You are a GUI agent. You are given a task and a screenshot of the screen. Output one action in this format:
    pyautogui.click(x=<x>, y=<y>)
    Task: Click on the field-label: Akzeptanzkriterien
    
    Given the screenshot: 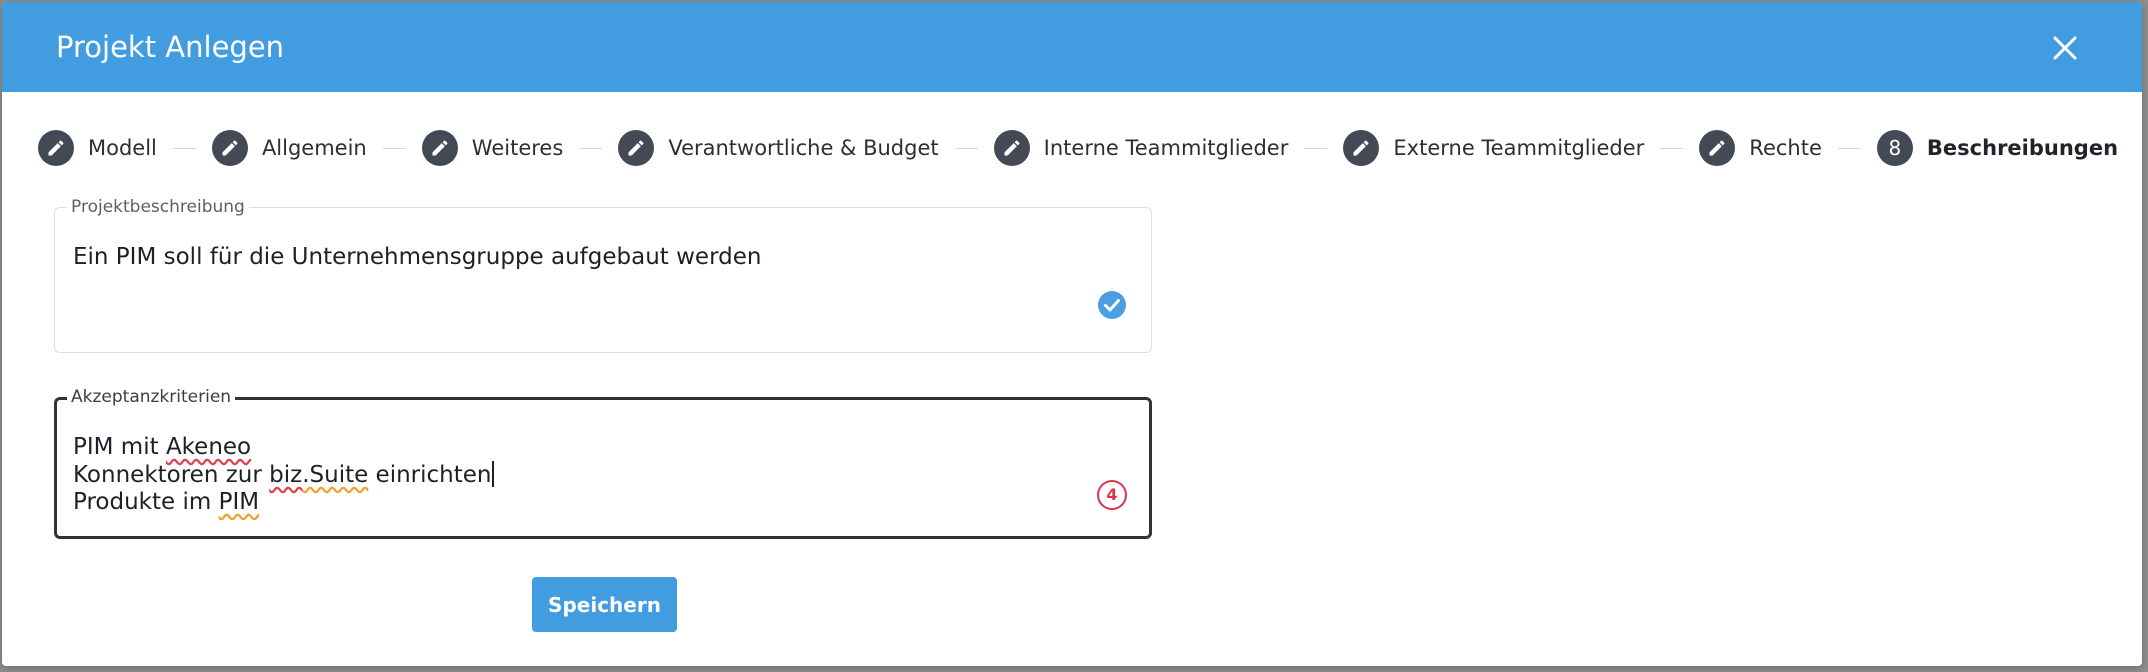 What is the action you would take?
    pyautogui.click(x=151, y=397)
    